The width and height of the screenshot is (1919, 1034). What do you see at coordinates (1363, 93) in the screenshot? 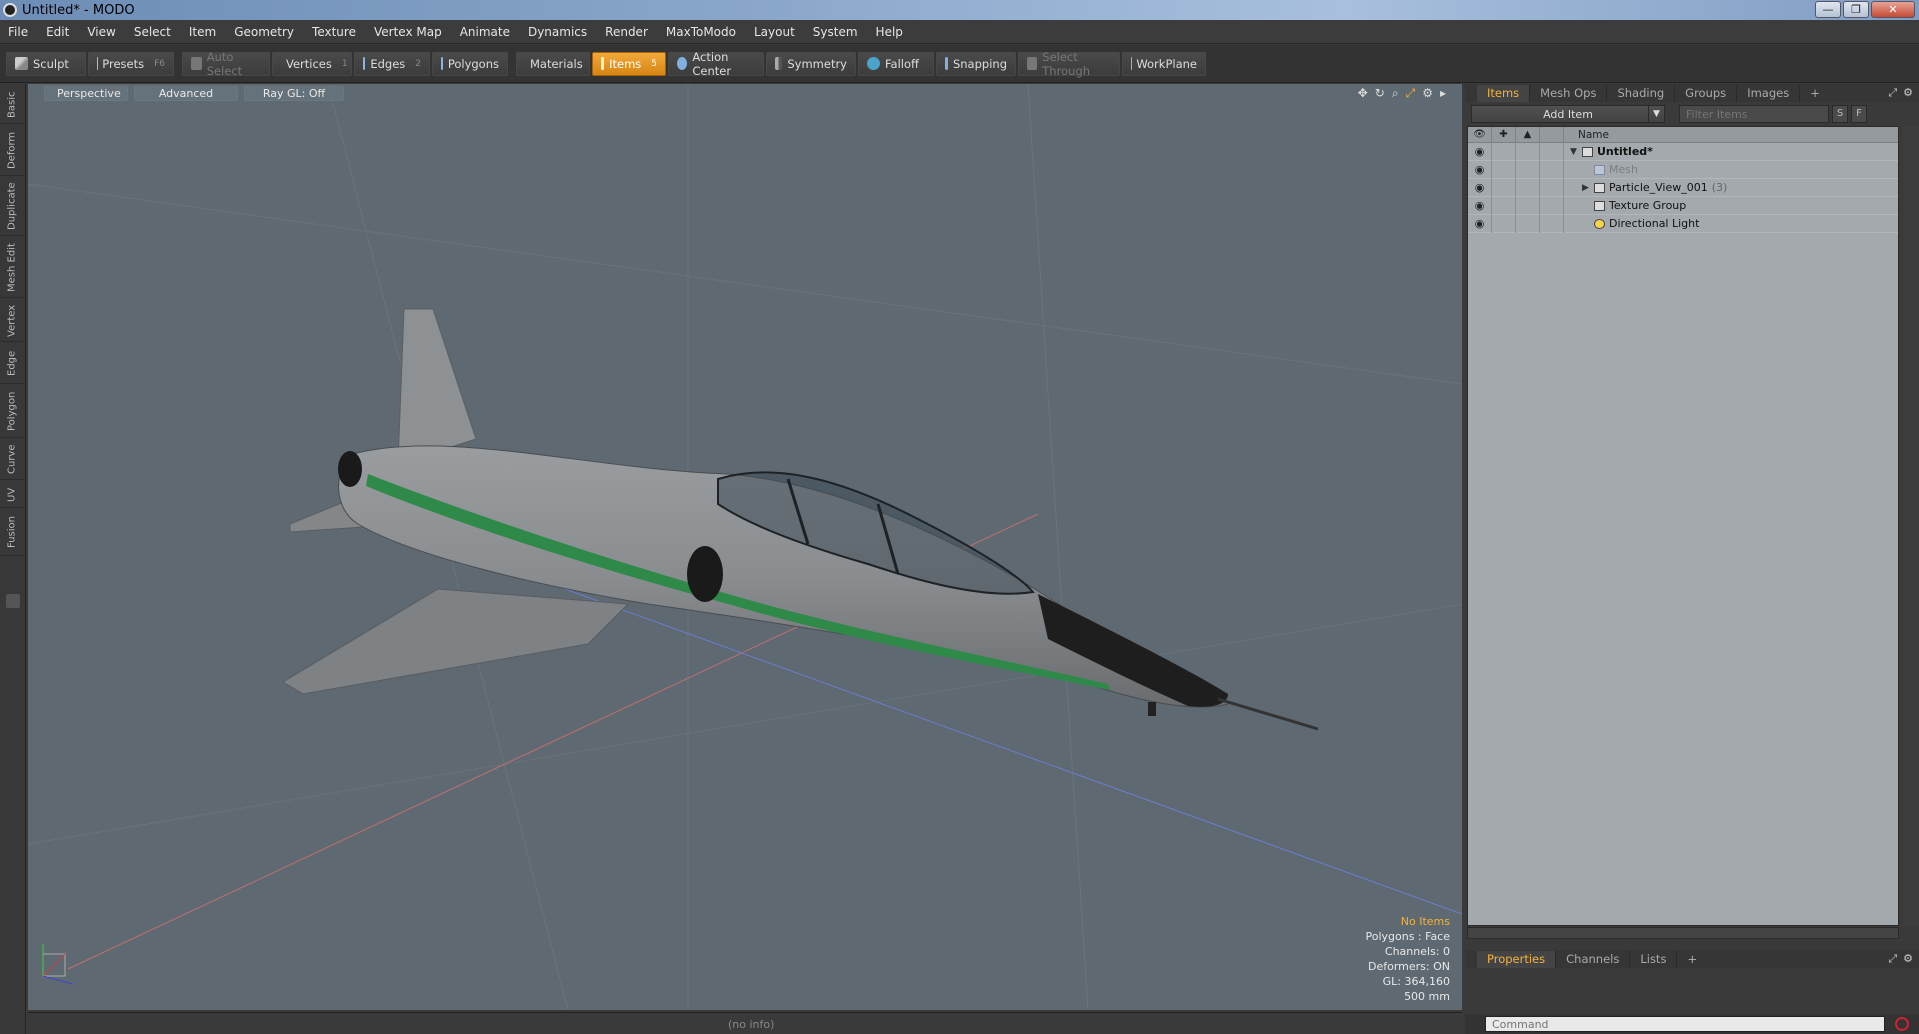
I see `pan-icon: ✥` at bounding box center [1363, 93].